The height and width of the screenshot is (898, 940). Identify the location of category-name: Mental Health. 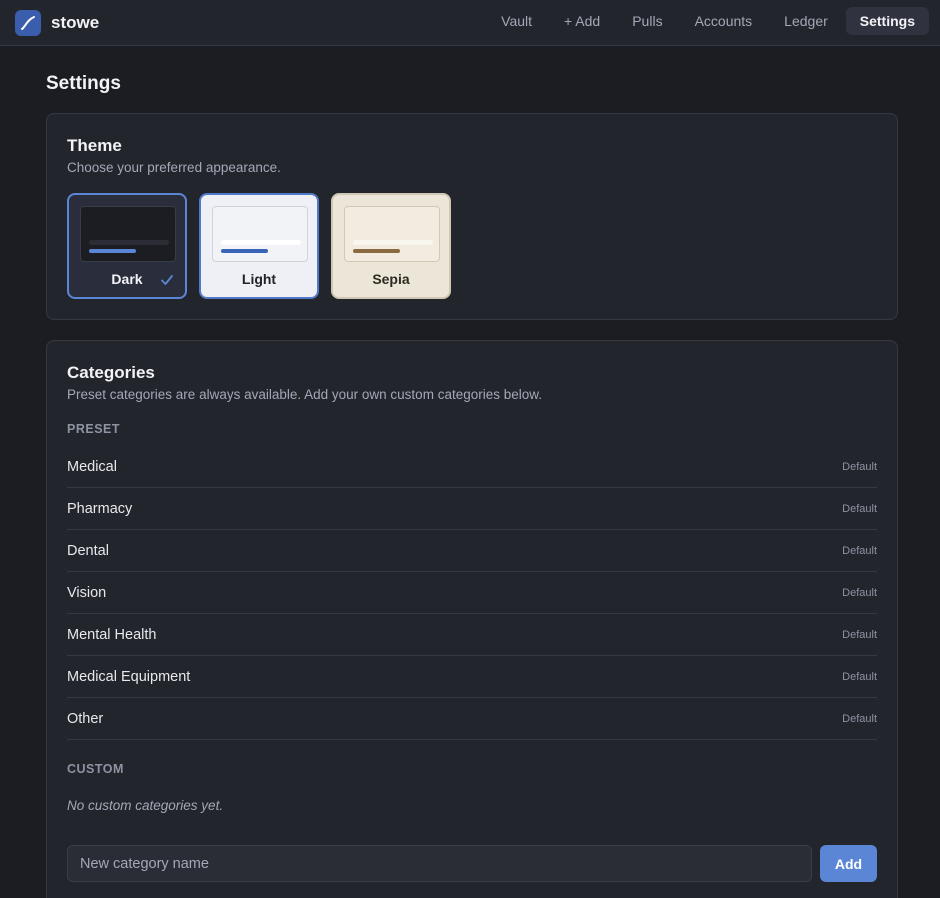
(112, 634).